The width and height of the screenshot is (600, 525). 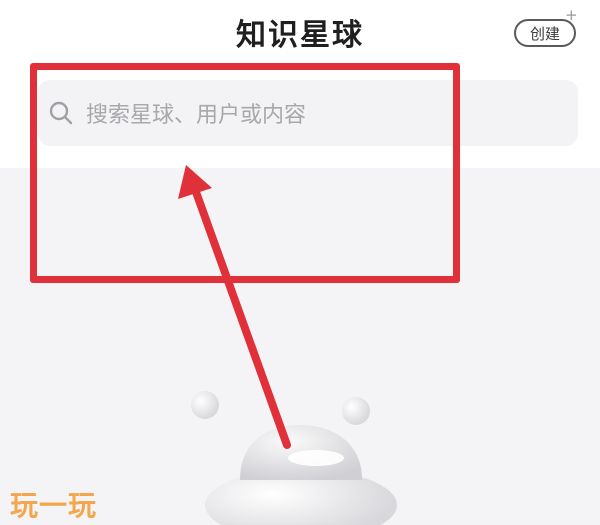 What do you see at coordinates (54, 505) in the screenshot?
I see `watermark-logo: 玩一玩` at bounding box center [54, 505].